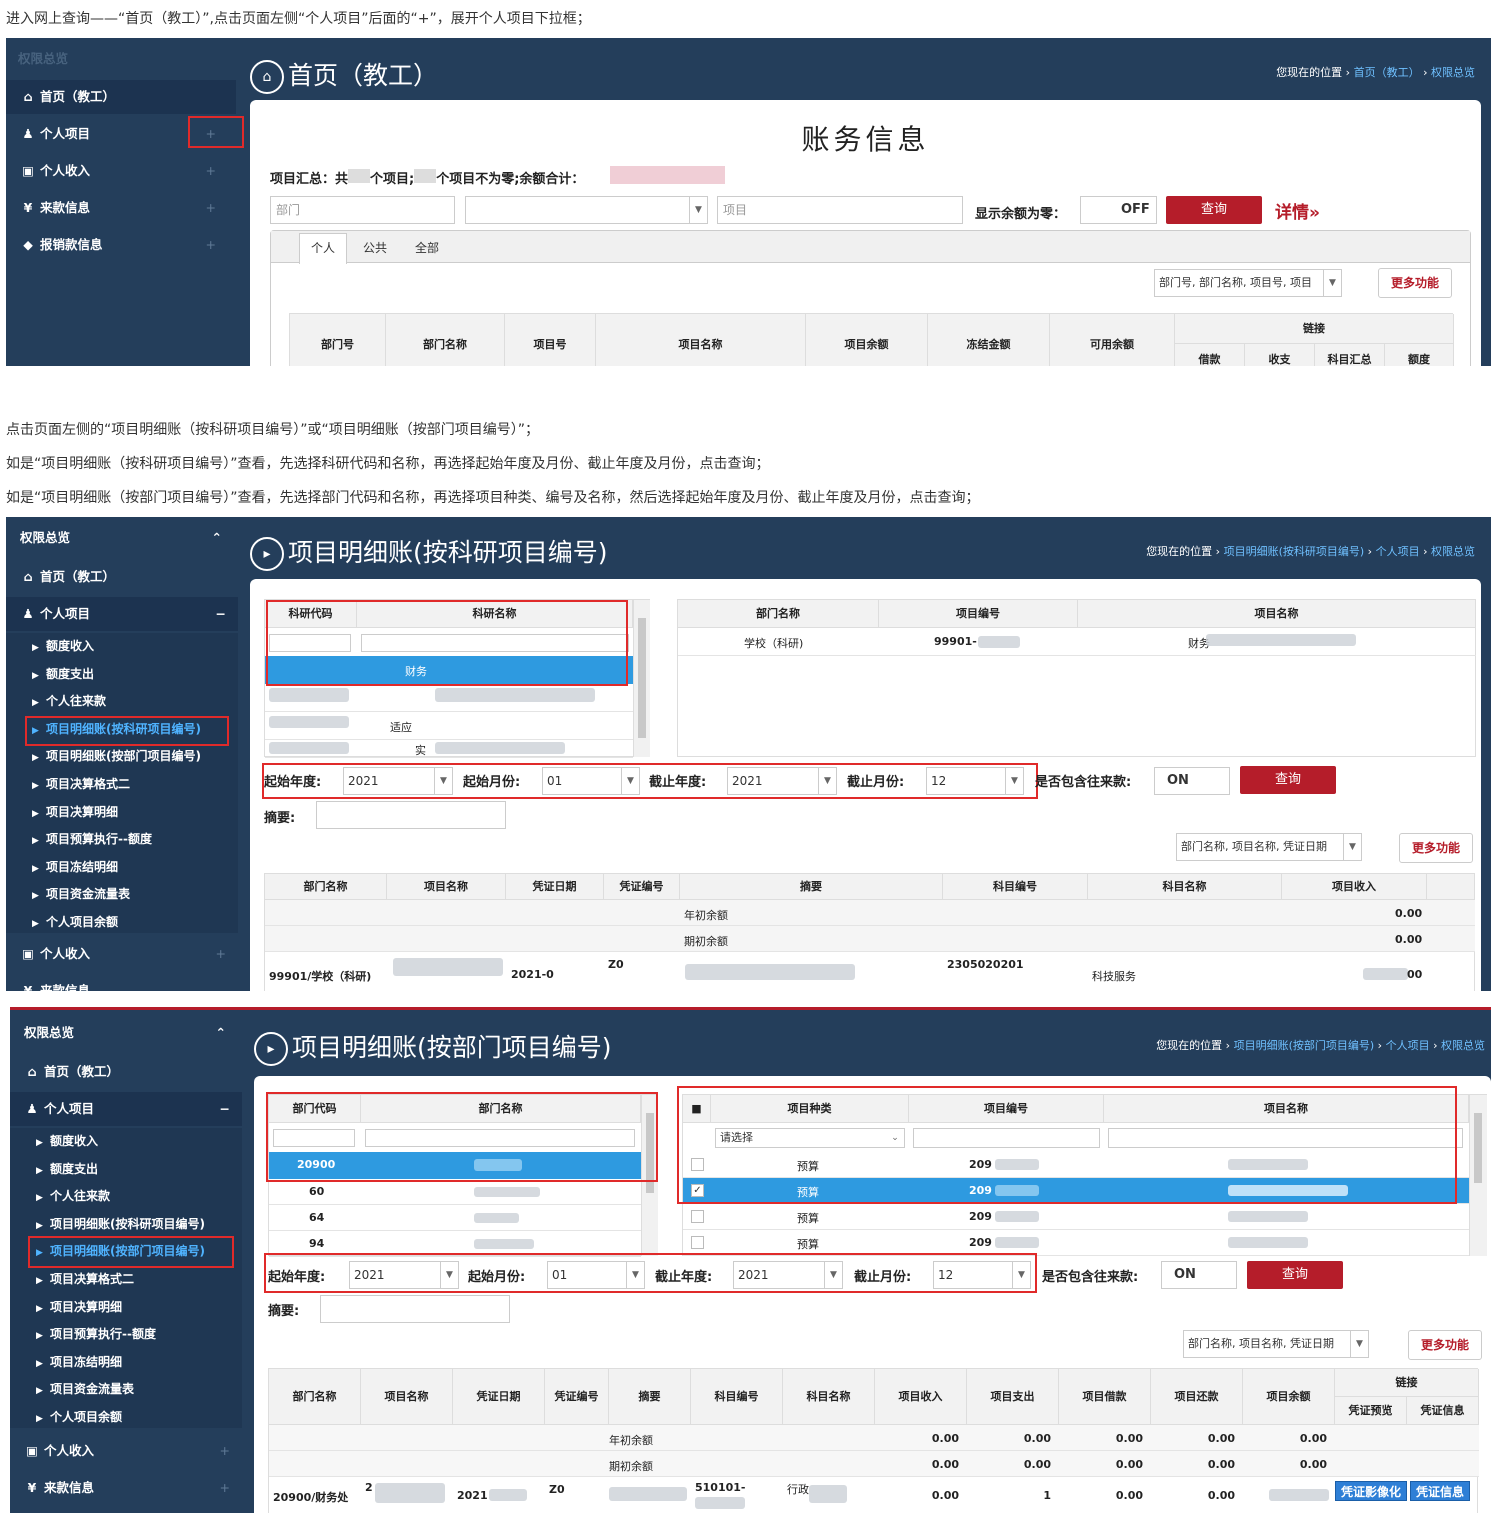  What do you see at coordinates (224, 1108) in the screenshot?
I see `collapse-minus-icon: −` at bounding box center [224, 1108].